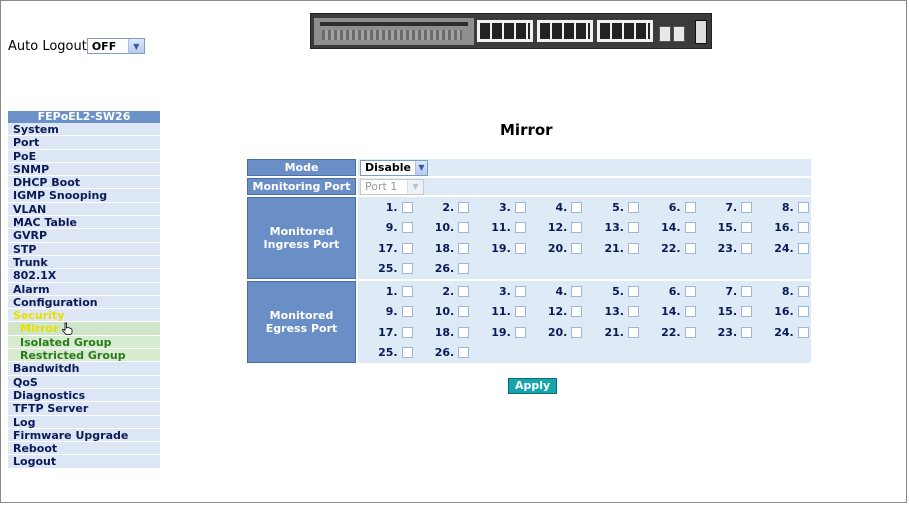 Image resolution: width=909 pixels, height=505 pixels. I want to click on port-number-label: 11., so click(501, 228).